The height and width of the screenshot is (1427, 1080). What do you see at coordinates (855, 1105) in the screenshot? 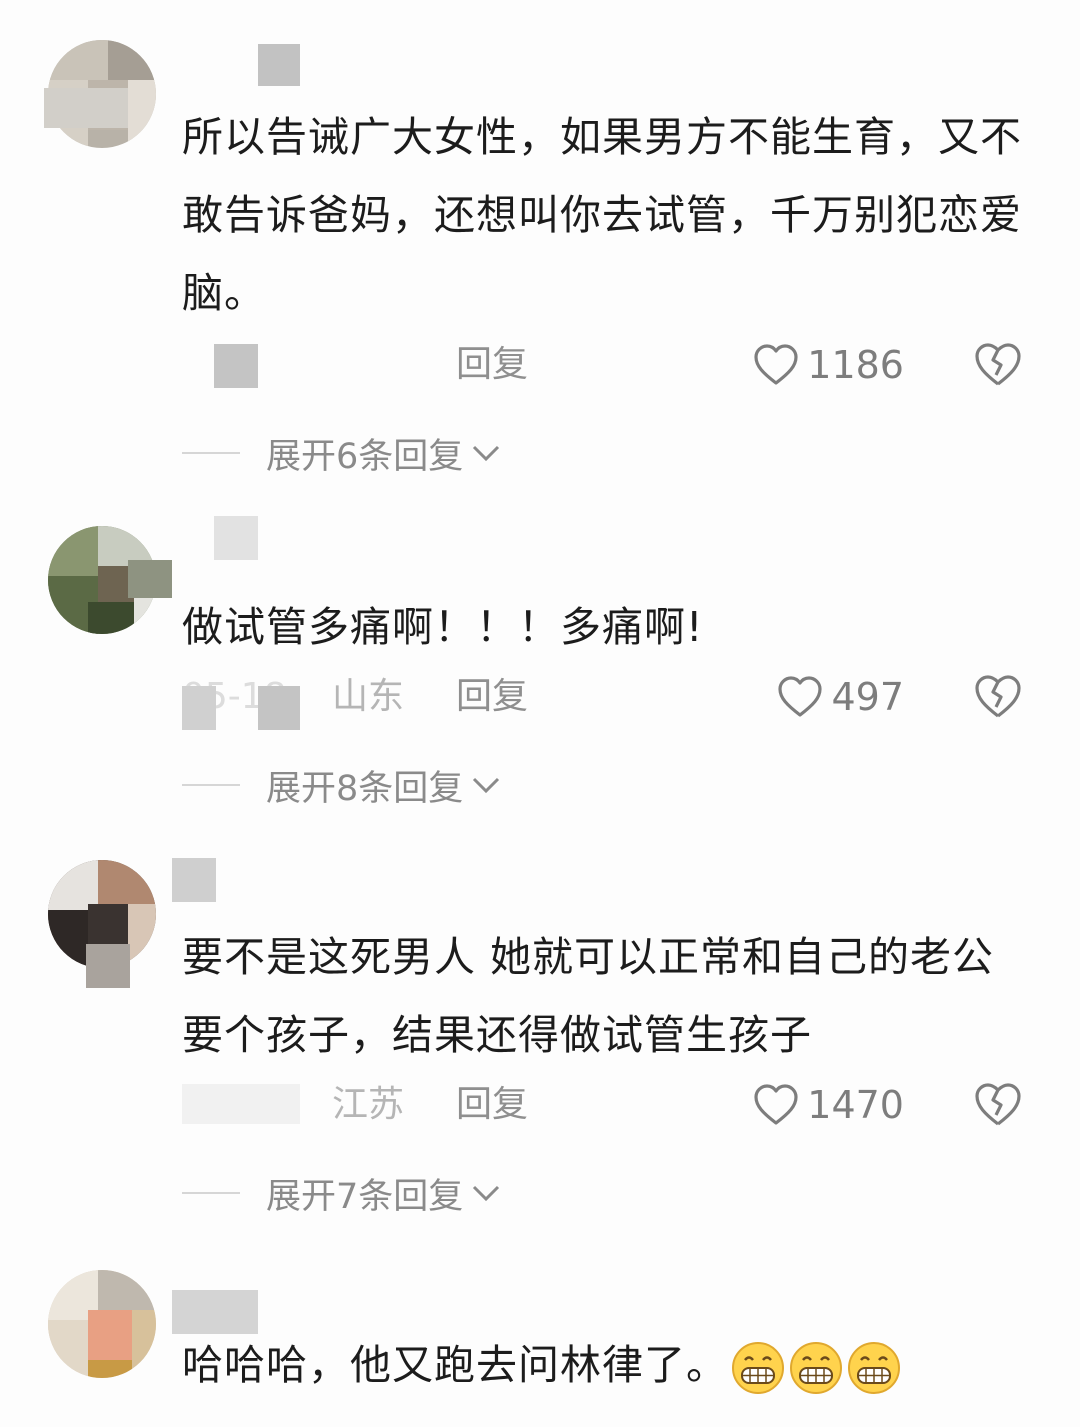
I see `like-count: 1470` at bounding box center [855, 1105].